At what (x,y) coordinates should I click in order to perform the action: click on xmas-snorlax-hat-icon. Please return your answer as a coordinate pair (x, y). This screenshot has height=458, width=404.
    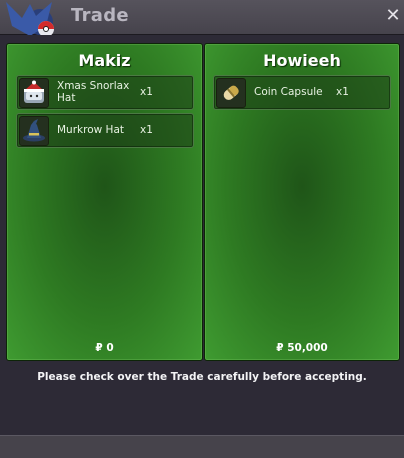
    Looking at the image, I should click on (34, 93).